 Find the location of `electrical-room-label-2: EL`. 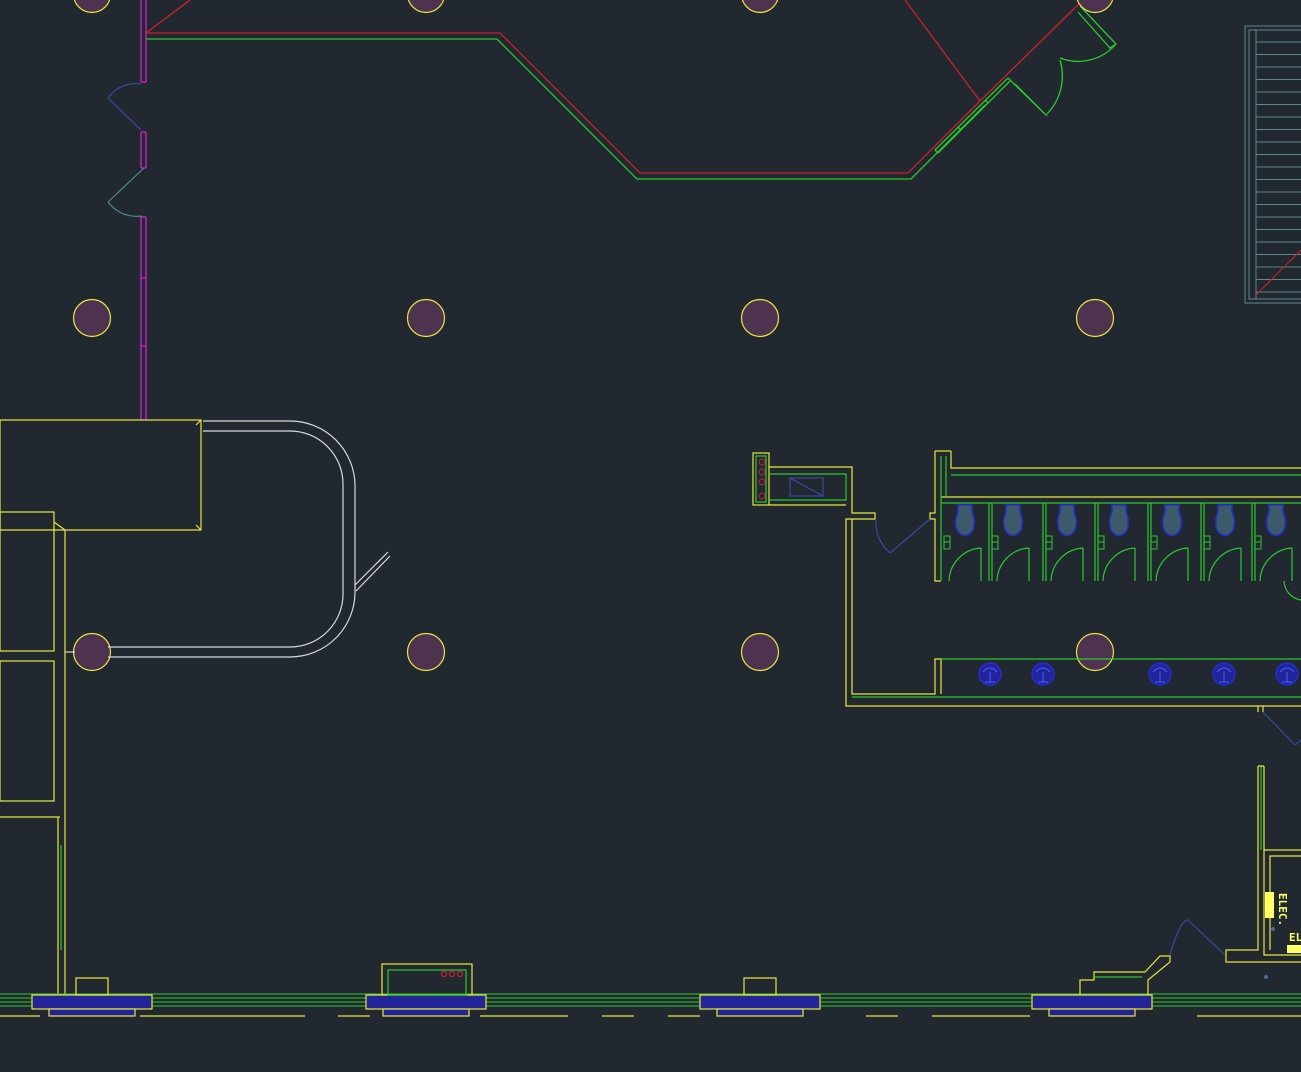

electrical-room-label-2: EL is located at coordinates (1295, 937).